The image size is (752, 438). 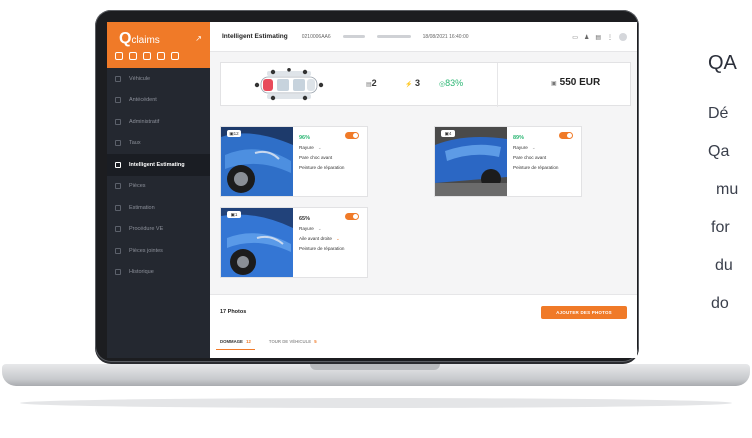 What do you see at coordinates (720, 227) in the screenshot?
I see `side-line-4: for` at bounding box center [720, 227].